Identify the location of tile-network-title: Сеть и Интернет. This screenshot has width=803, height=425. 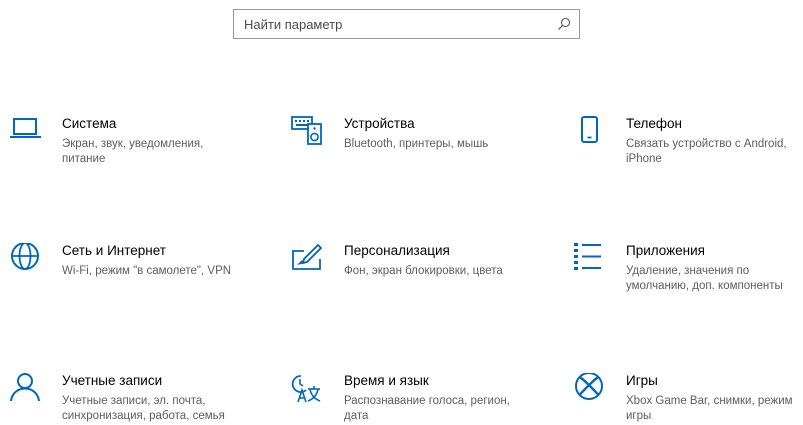
(114, 250).